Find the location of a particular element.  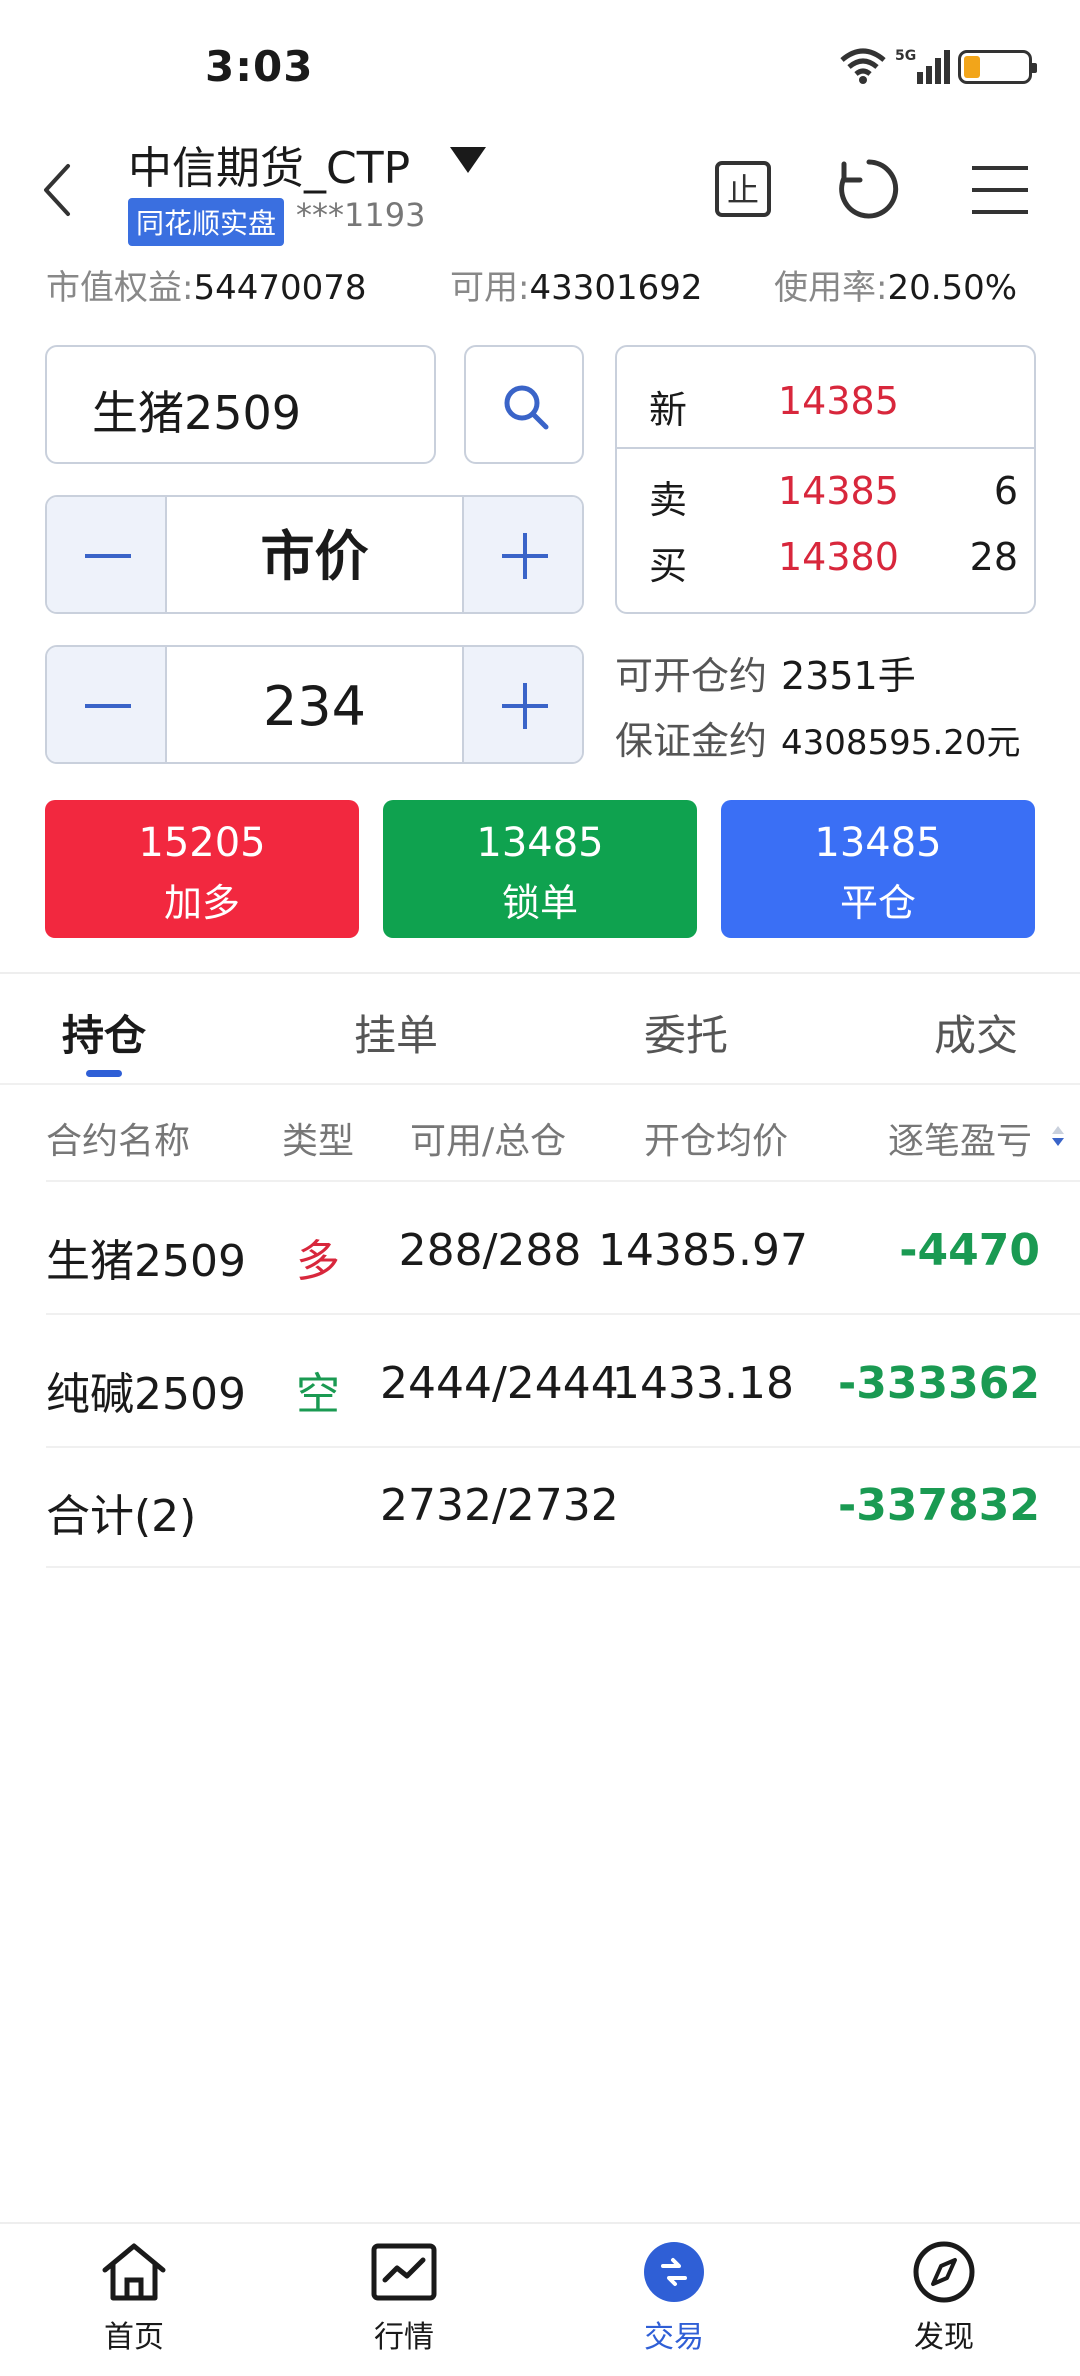

total-quantity: 2732/2732 is located at coordinates (499, 1505).